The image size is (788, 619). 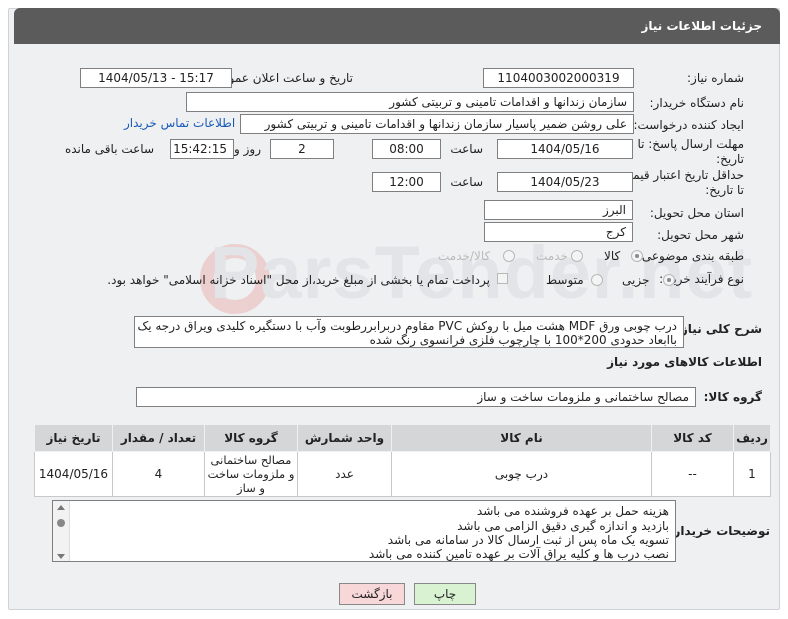 I want to click on announce-field: 1404/05/13 - 15:17, so click(x=156, y=78).